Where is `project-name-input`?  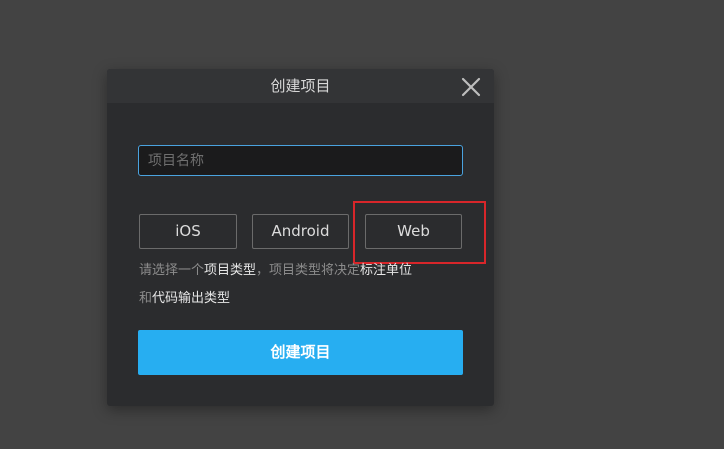
project-name-input is located at coordinates (300, 160).